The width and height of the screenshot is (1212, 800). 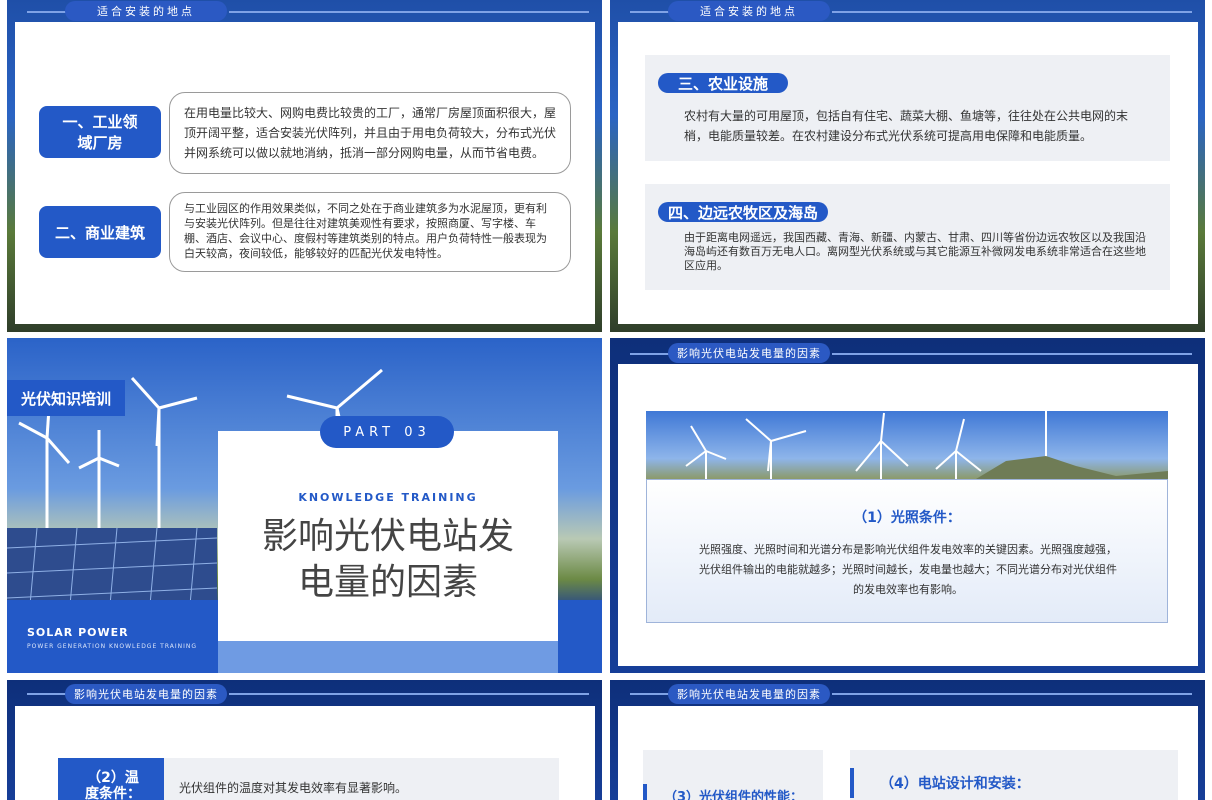 I want to click on training-badge: 光伏知识培训, so click(x=66, y=398).